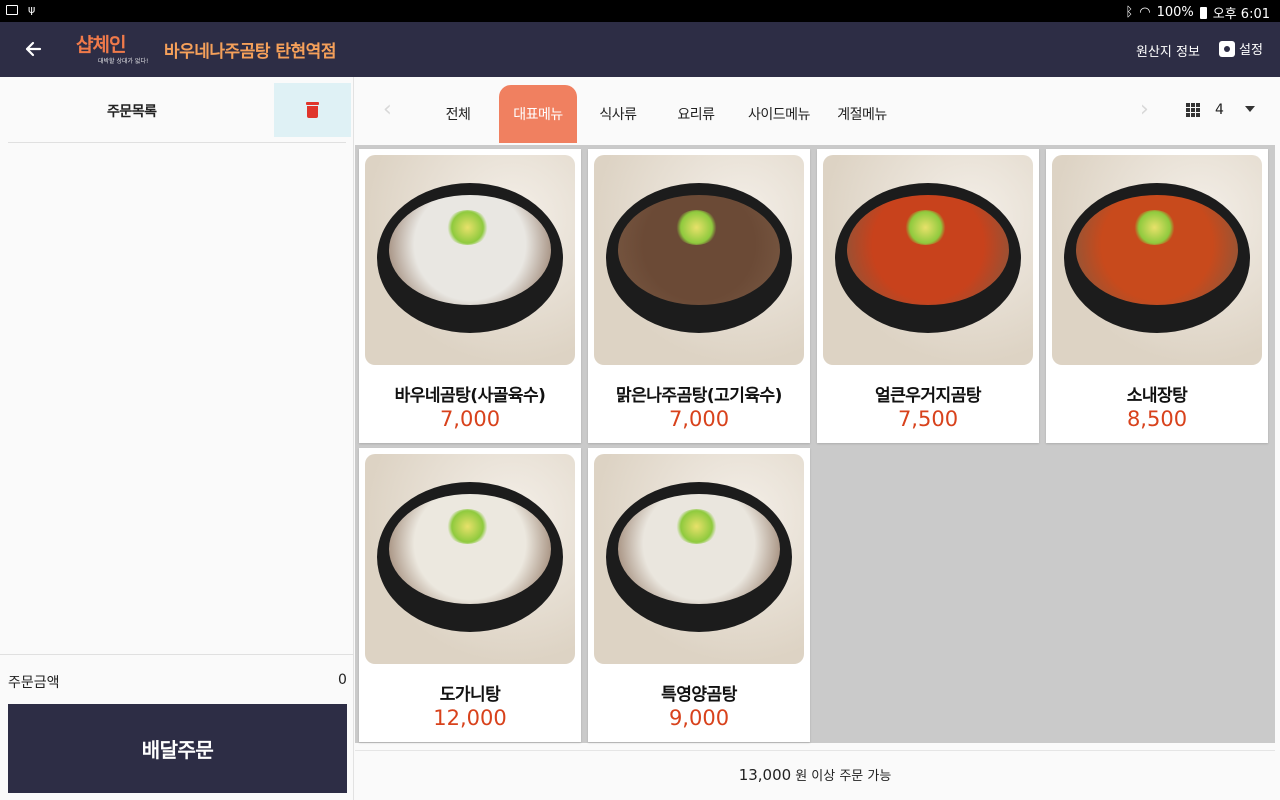  What do you see at coordinates (640, 11) in the screenshot?
I see `status-bar: ψ ᛒ ◠ 100% 오후 6:01` at bounding box center [640, 11].